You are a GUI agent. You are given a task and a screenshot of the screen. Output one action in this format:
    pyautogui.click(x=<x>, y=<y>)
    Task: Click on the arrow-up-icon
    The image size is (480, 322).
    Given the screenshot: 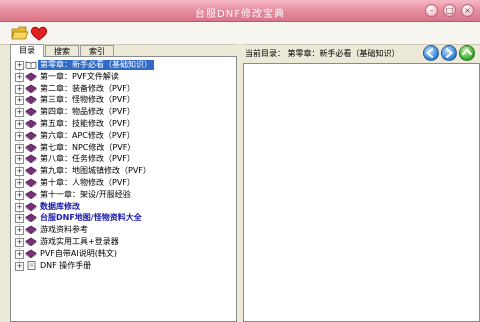 What is the action you would take?
    pyautogui.click(x=467, y=51)
    